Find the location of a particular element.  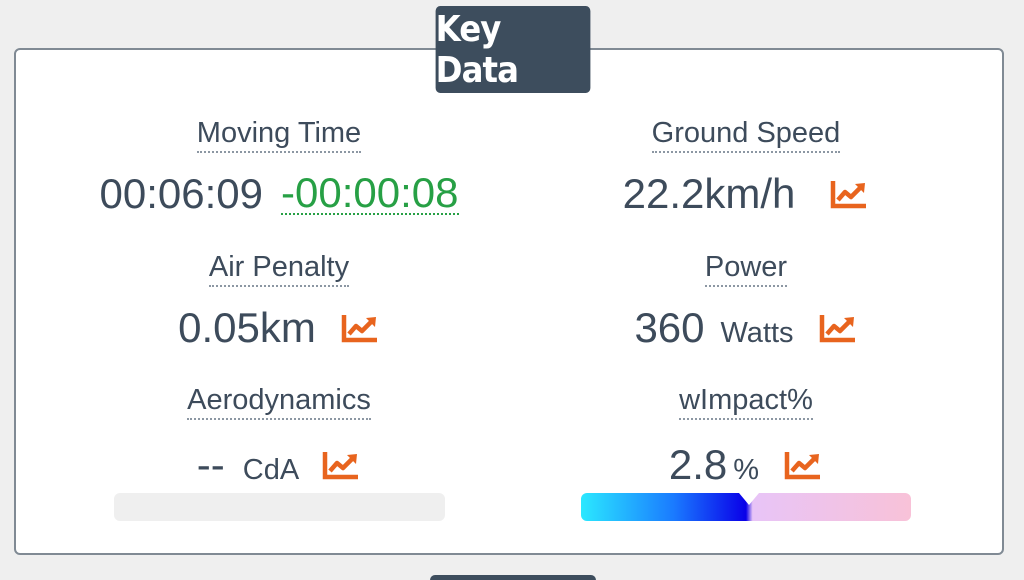

power-value-row: 360 Watts is located at coordinates (746, 328).